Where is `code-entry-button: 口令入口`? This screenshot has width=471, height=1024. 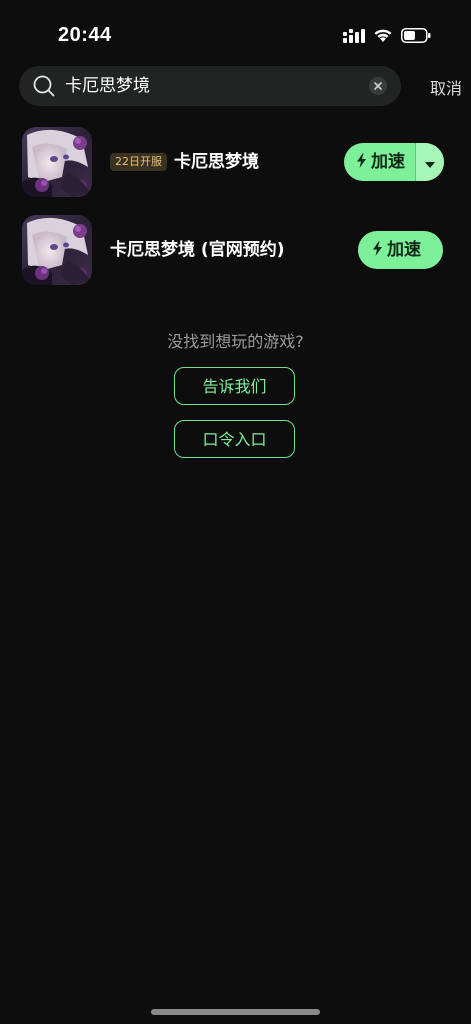 code-entry-button: 口令入口 is located at coordinates (234, 439).